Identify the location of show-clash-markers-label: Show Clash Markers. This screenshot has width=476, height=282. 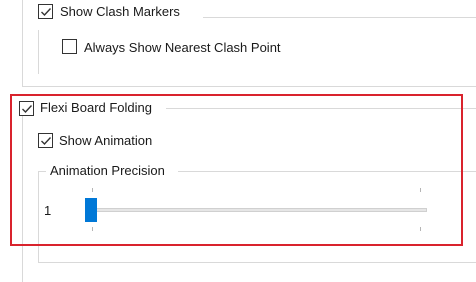
(120, 11).